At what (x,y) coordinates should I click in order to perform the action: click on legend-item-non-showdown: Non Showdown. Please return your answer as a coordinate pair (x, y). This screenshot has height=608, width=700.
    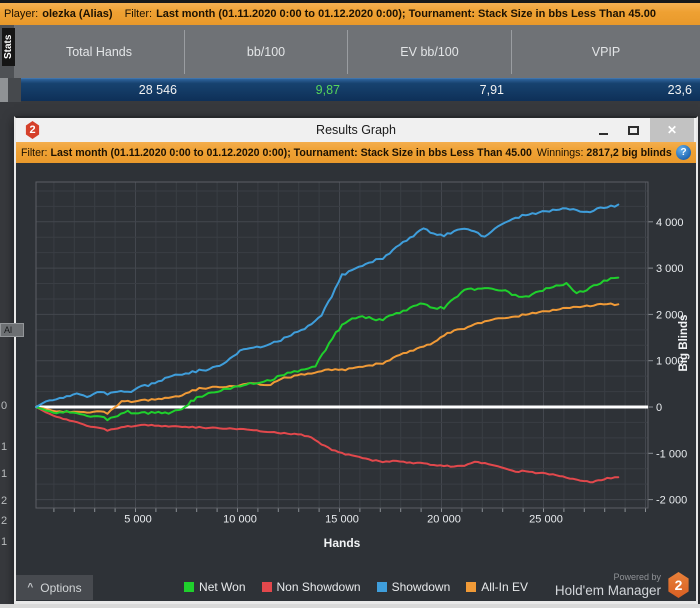
    Looking at the image, I should click on (311, 587).